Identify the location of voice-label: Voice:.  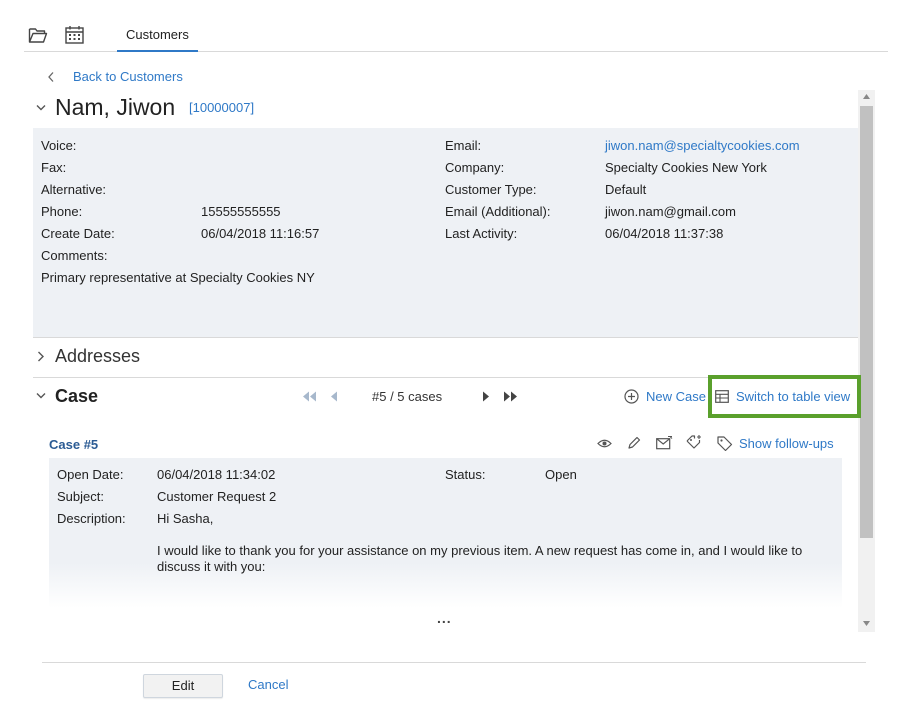
(59, 145).